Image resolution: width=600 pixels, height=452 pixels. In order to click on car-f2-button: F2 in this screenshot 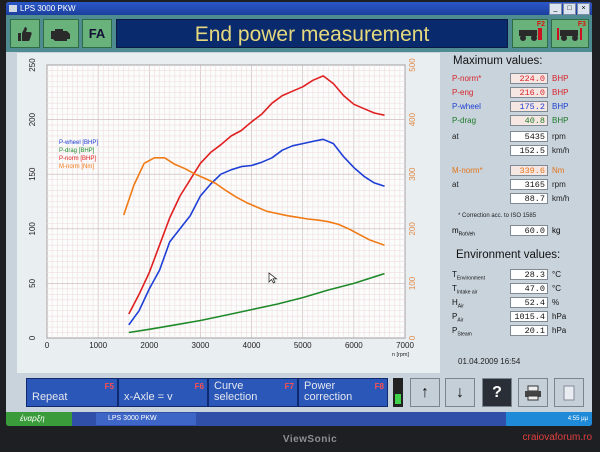, I will do `click(530, 33)`.